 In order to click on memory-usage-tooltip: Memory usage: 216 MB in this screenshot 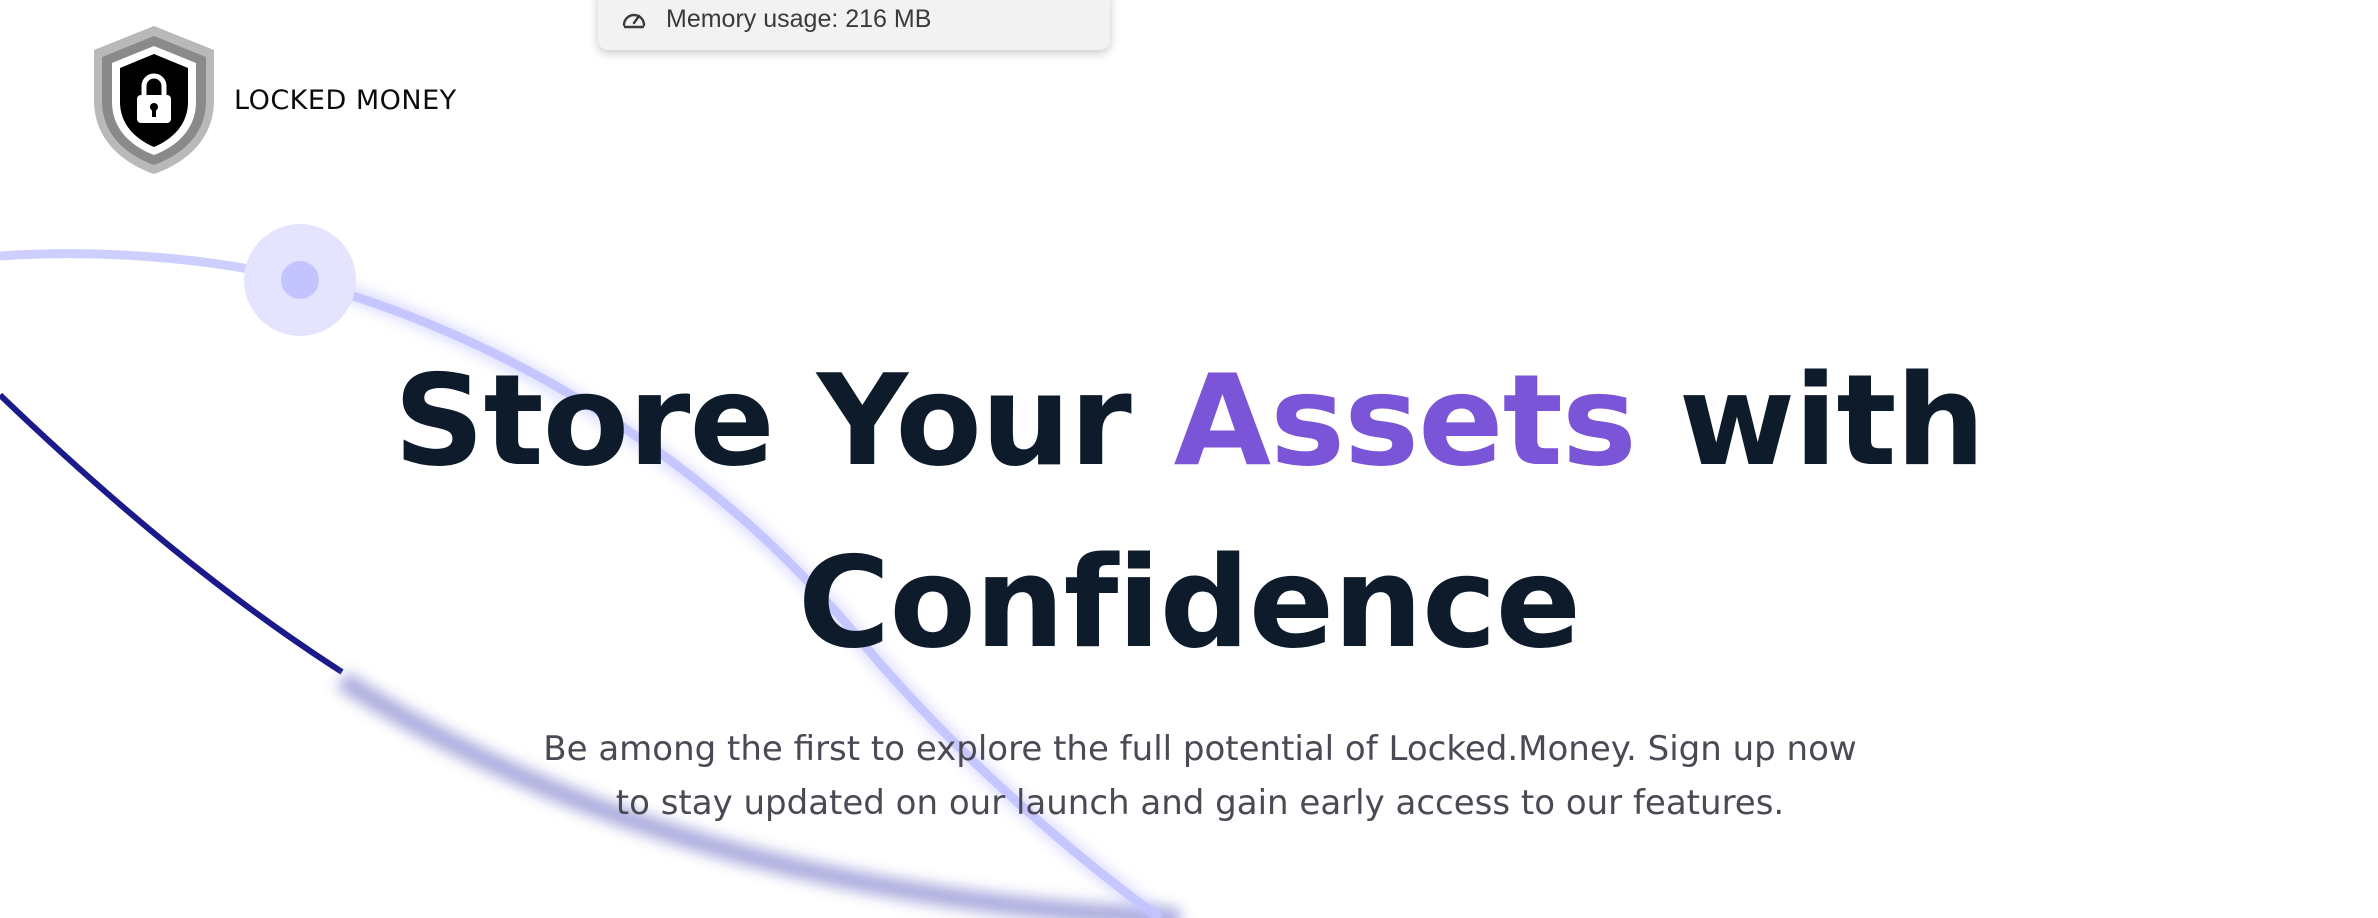, I will do `click(854, 25)`.